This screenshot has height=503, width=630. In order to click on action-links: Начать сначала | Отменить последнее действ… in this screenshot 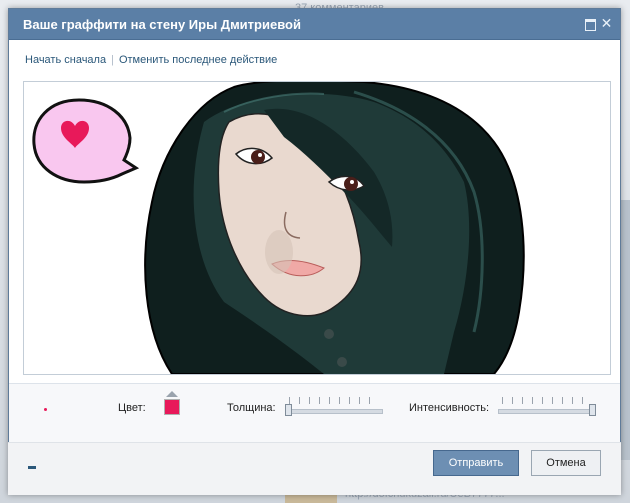, I will do `click(151, 60)`.